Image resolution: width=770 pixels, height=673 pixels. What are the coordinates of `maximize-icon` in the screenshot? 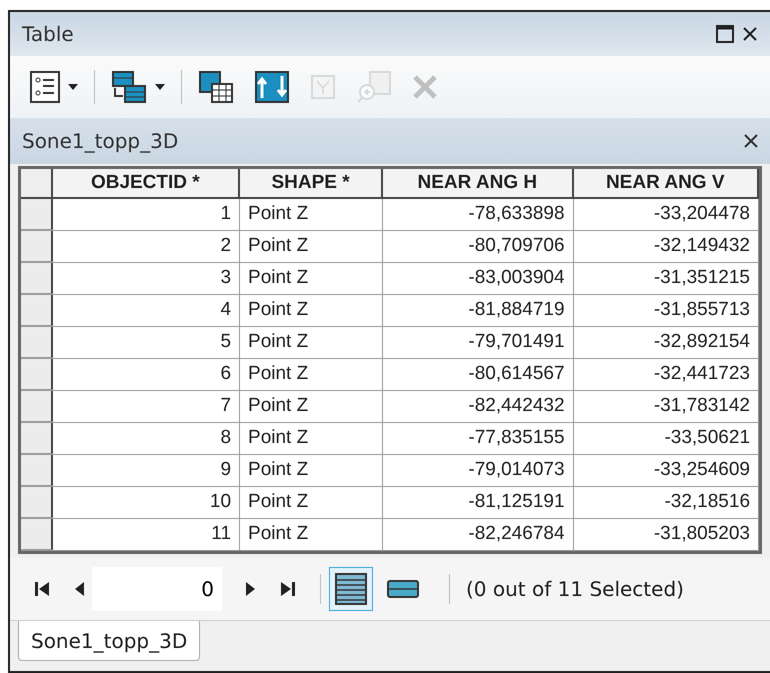 It's located at (725, 34).